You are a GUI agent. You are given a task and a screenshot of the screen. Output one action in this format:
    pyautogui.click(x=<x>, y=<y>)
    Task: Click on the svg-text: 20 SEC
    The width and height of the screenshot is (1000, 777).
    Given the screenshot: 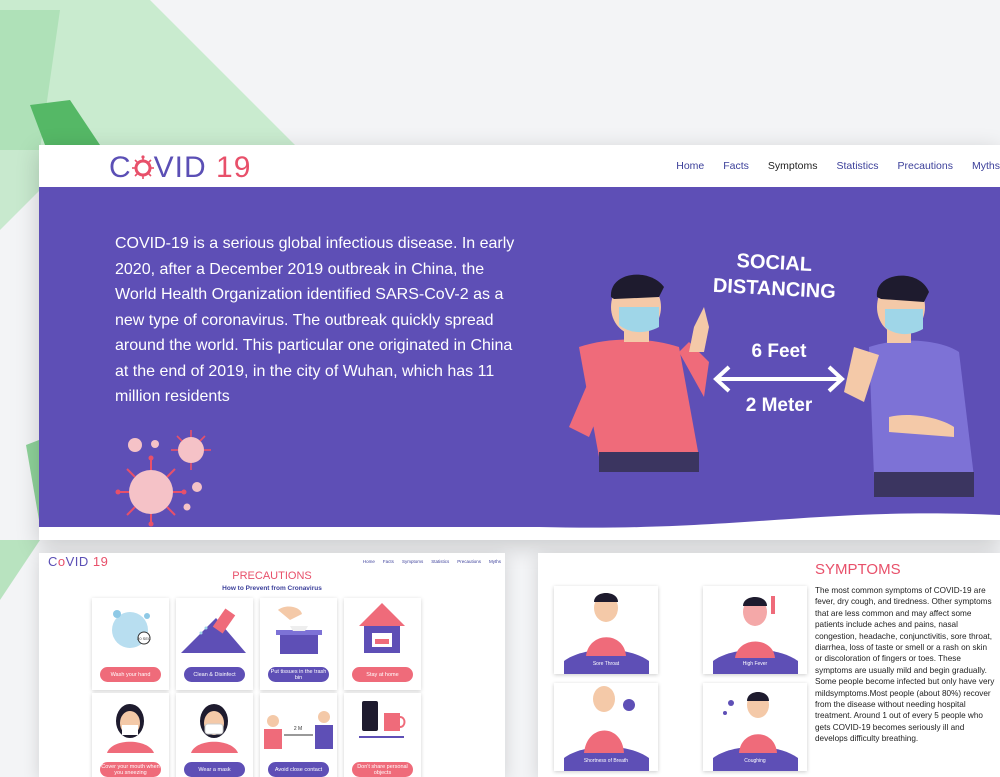 What is the action you would take?
    pyautogui.click(x=144, y=638)
    